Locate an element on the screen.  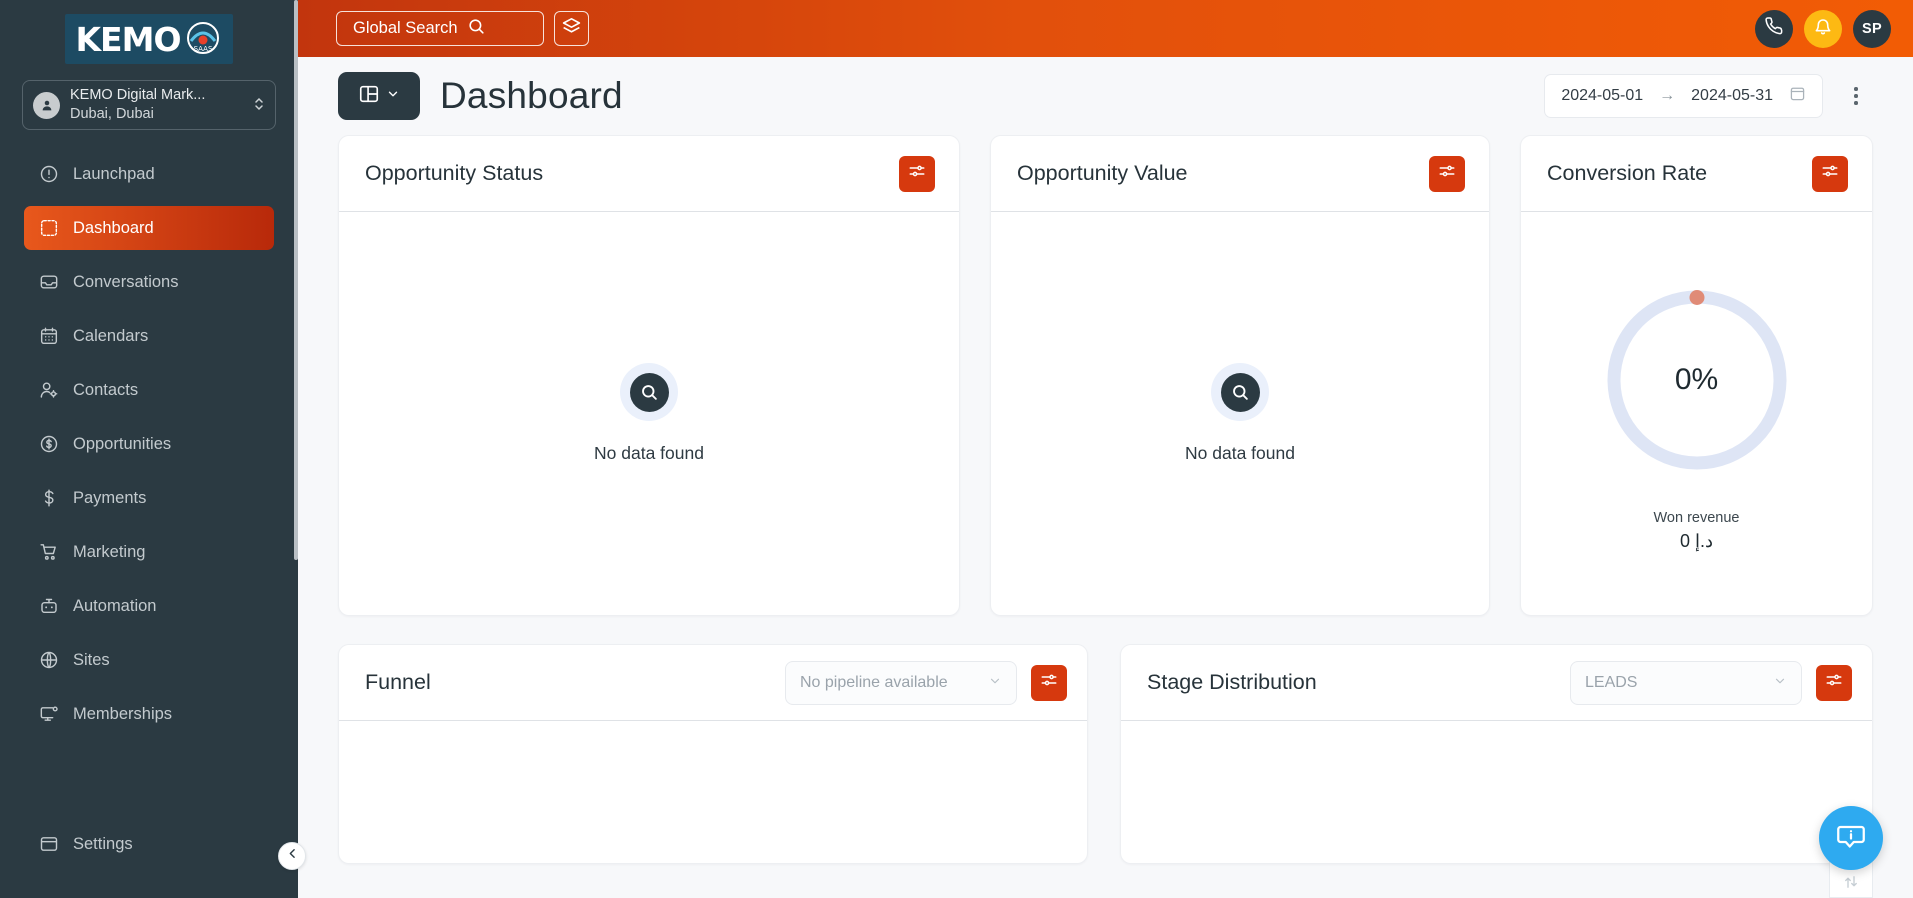
global-search-button: Global Search is located at coordinates (440, 28).